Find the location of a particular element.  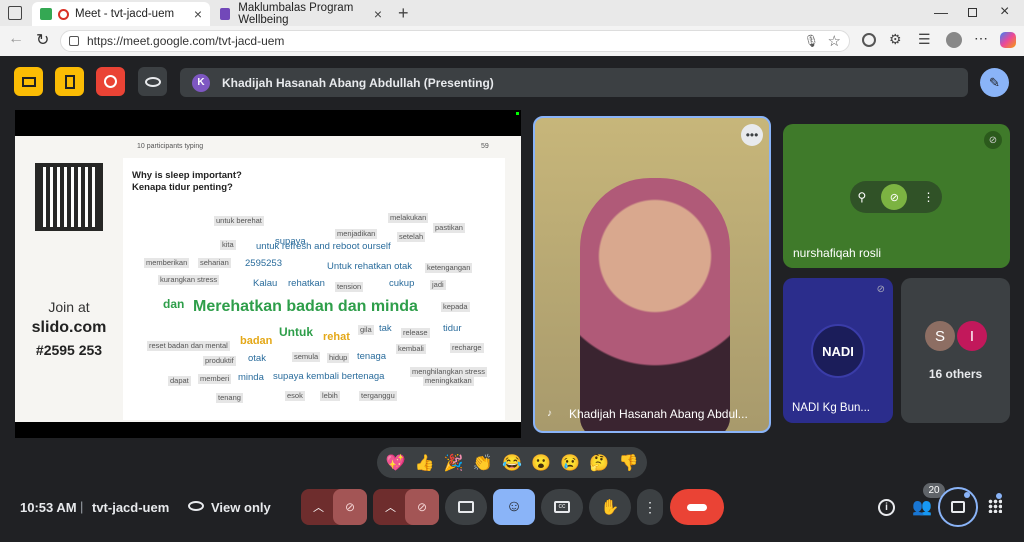

meeting-info-icon: i is located at coordinates (886, 507).